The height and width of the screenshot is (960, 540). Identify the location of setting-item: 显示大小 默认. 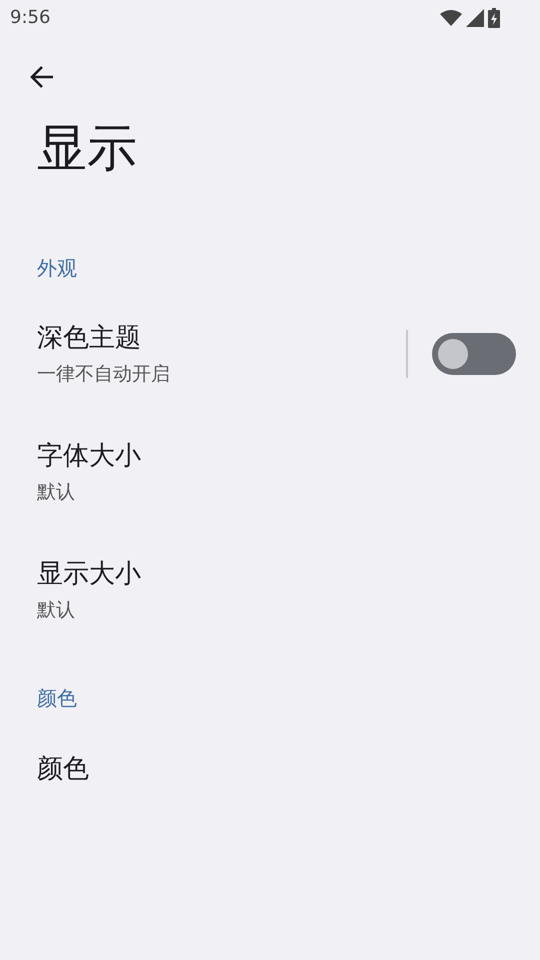
(270, 590).